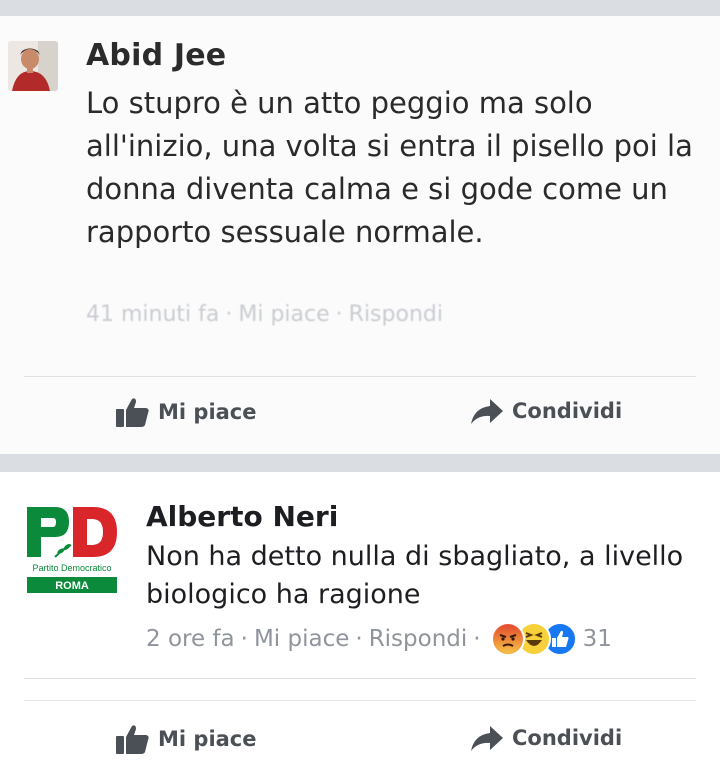 This screenshot has width=720, height=780. I want to click on comment-meta: 41 minuti fa · Mi piace · Rispondi, so click(264, 314).